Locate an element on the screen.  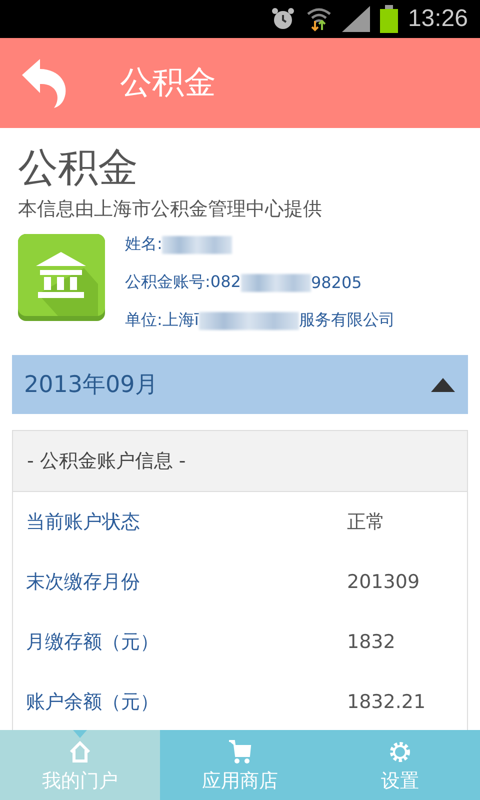
section-heading: - 公积金账户信息 - is located at coordinates (240, 461).